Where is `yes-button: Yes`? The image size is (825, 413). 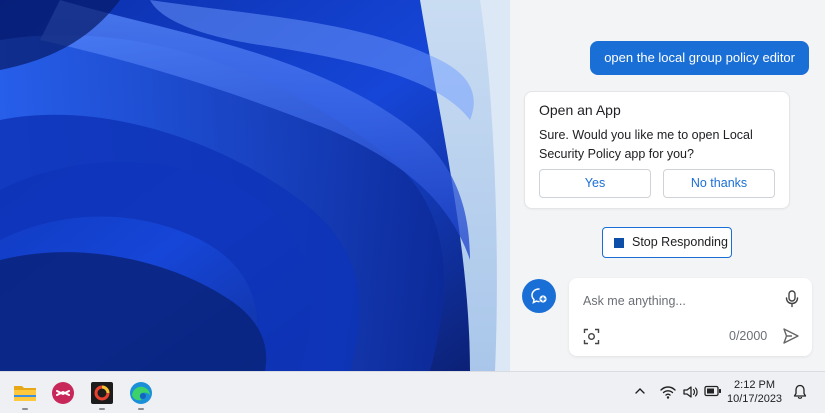
yes-button: Yes is located at coordinates (595, 183).